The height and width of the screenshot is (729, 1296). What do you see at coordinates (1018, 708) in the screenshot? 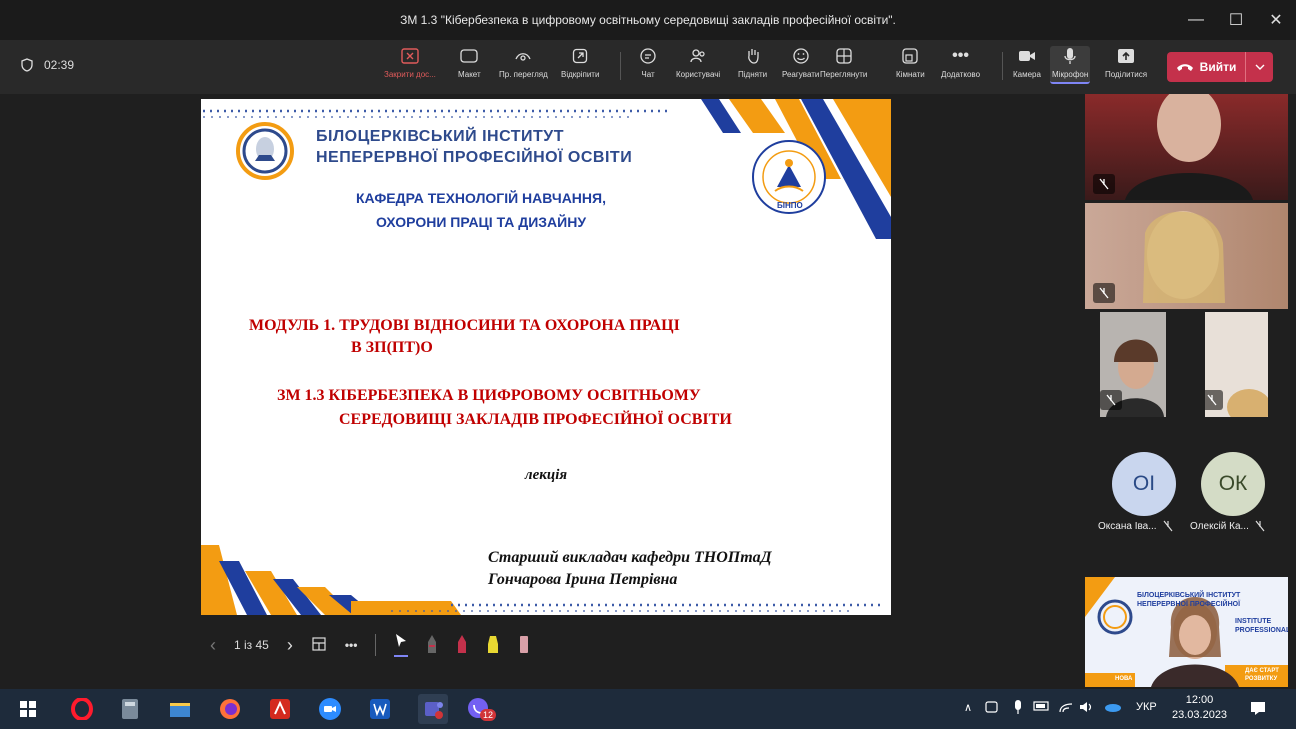
I see `tray-mic-icon` at bounding box center [1018, 708].